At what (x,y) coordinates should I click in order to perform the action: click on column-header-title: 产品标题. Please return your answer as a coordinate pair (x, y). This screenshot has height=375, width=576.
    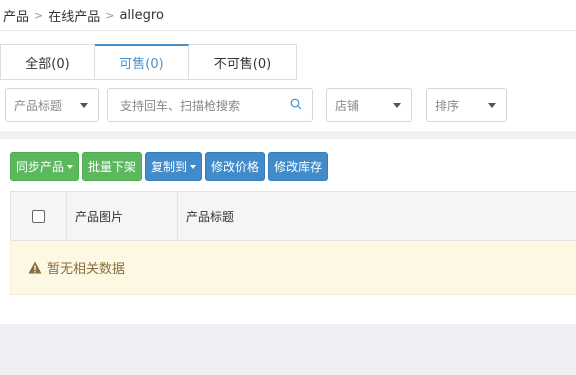
    Looking at the image, I should click on (210, 216).